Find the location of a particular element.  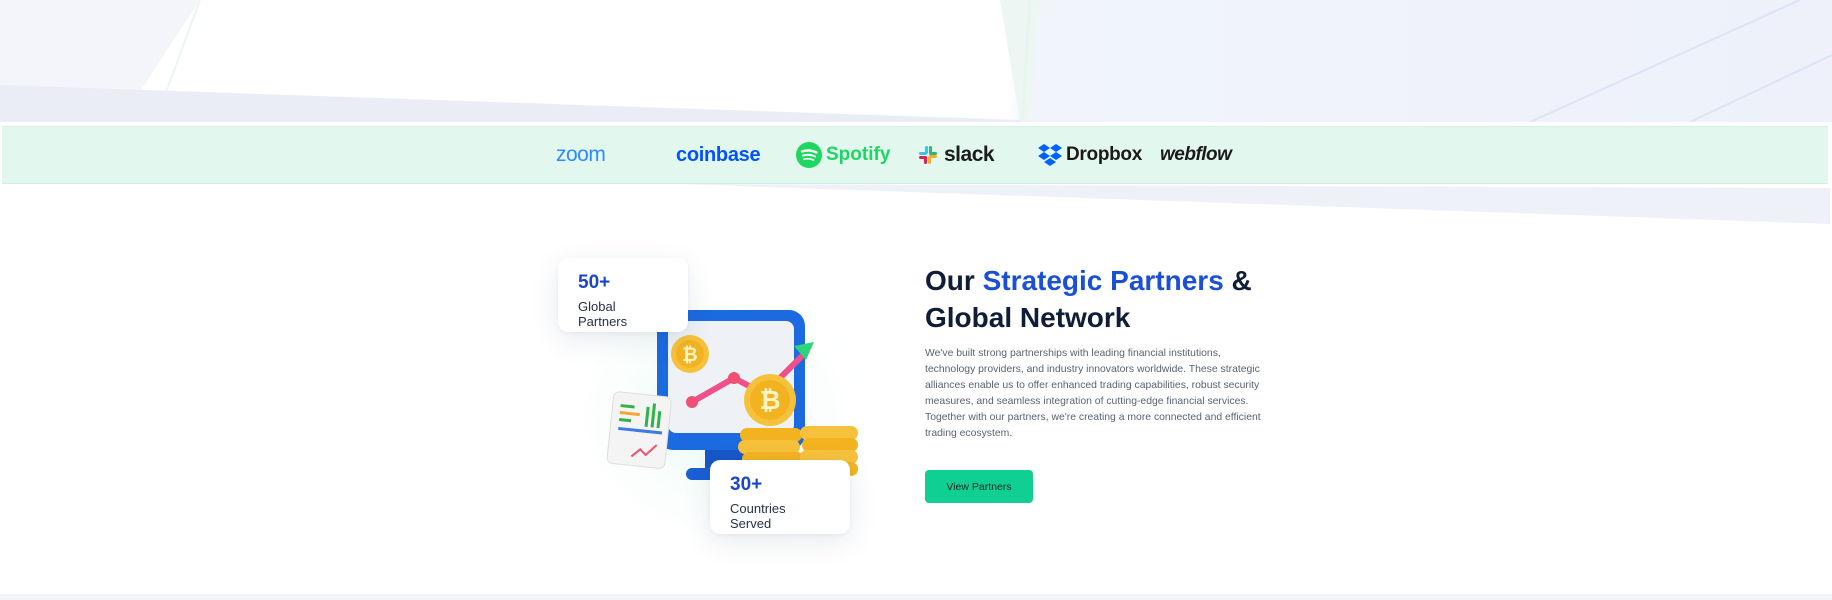

spotify-logo-text: Spotify is located at coordinates (858, 154).